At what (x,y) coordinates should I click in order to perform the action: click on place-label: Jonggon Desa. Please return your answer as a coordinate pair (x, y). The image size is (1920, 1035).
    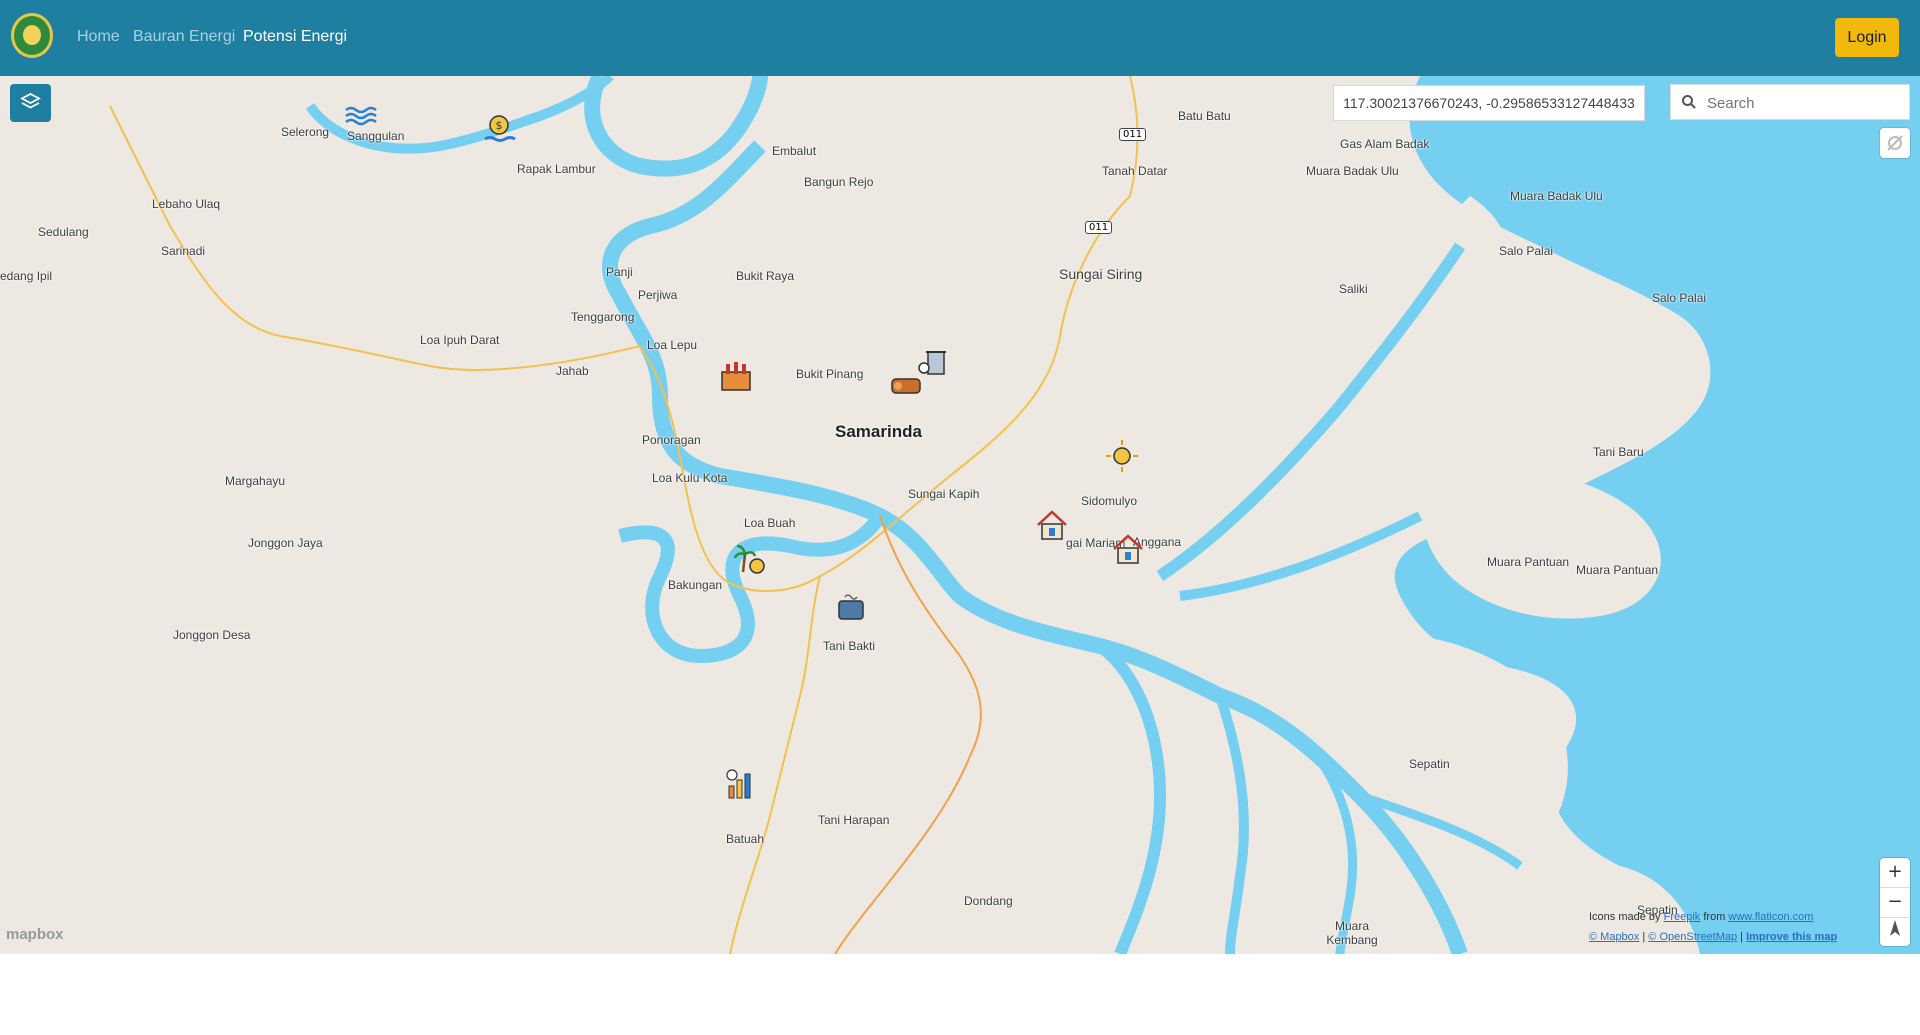
    Looking at the image, I should click on (212, 635).